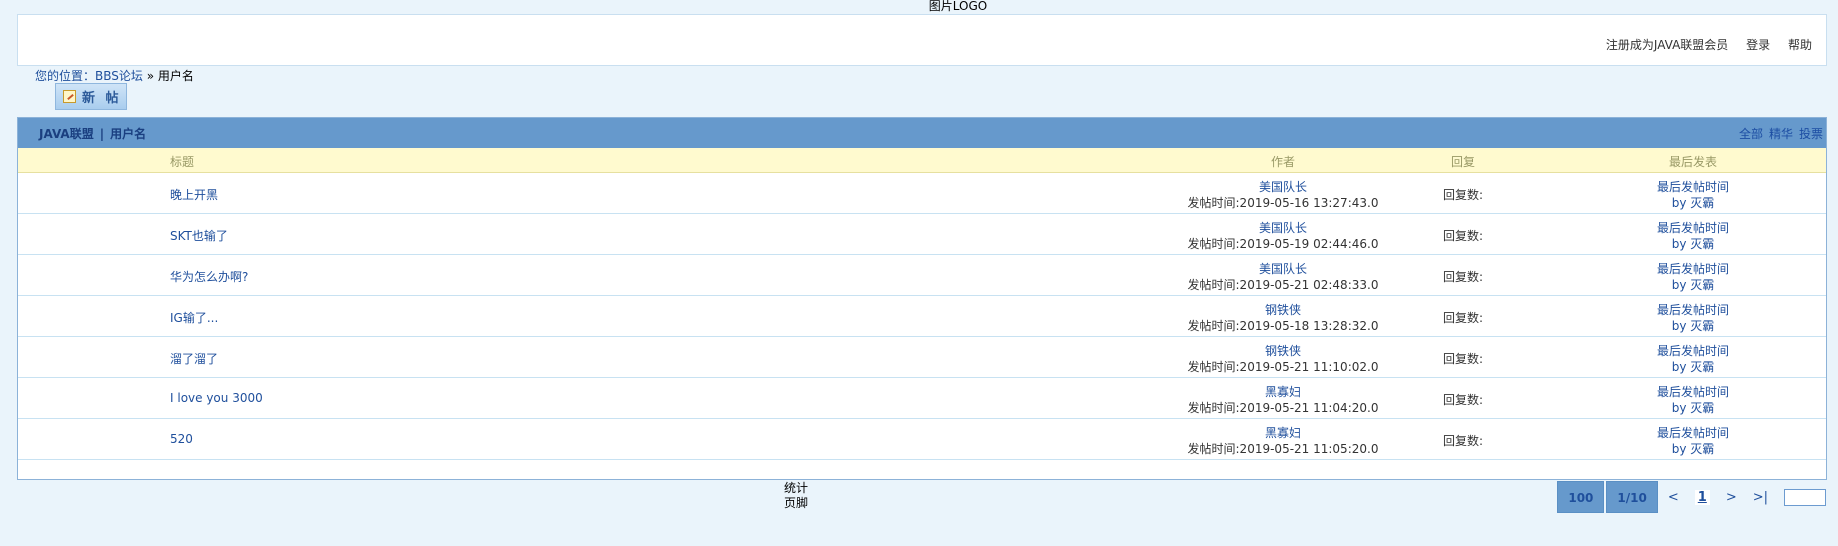 The width and height of the screenshot is (1838, 546). Describe the element at coordinates (119, 76) in the screenshot. I see `breadcrumb-forum-link: BBS论坛` at that location.